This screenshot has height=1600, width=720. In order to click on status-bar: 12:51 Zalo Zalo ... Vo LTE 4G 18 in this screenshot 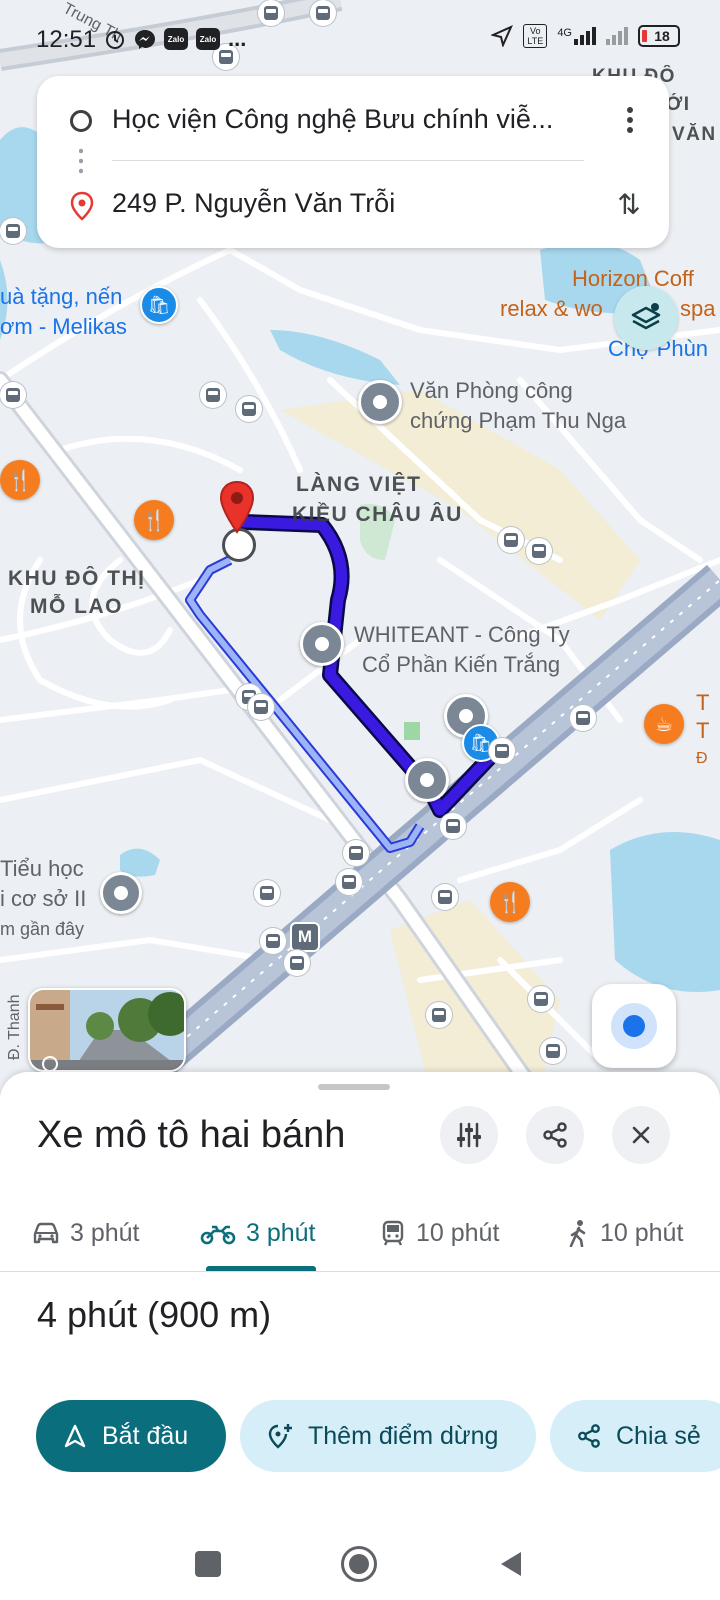, I will do `click(360, 38)`.